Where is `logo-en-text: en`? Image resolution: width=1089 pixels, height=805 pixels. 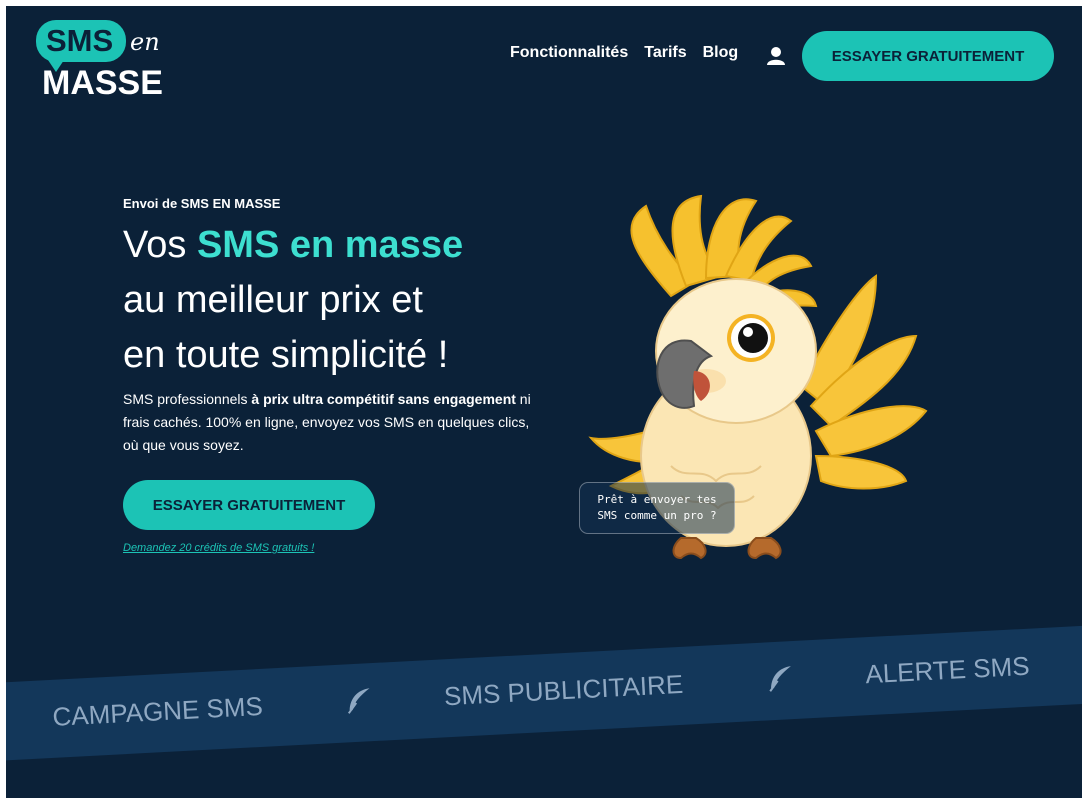 logo-en-text: en is located at coordinates (145, 42).